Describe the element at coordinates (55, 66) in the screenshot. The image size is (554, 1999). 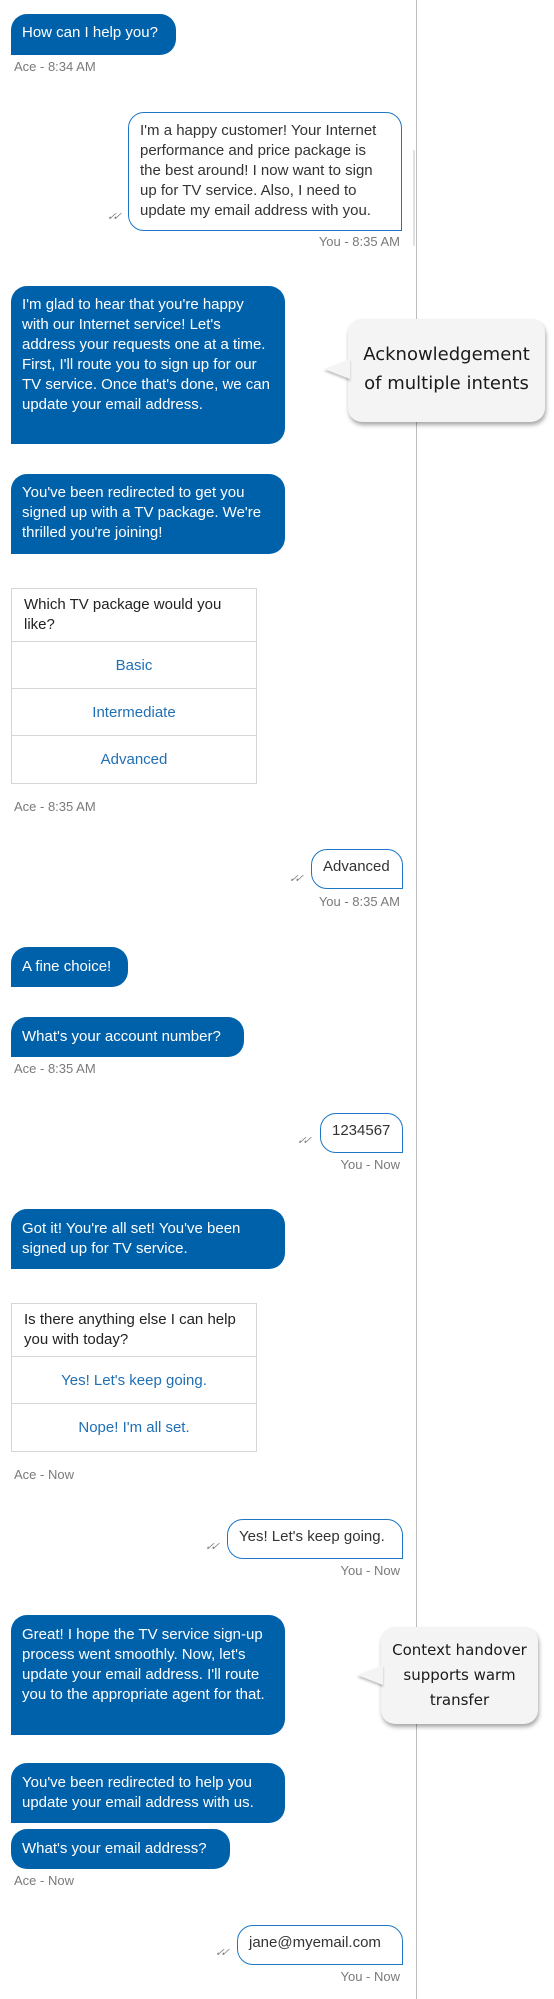
I see `message-meta: Ace - 8:34 AM` at that location.